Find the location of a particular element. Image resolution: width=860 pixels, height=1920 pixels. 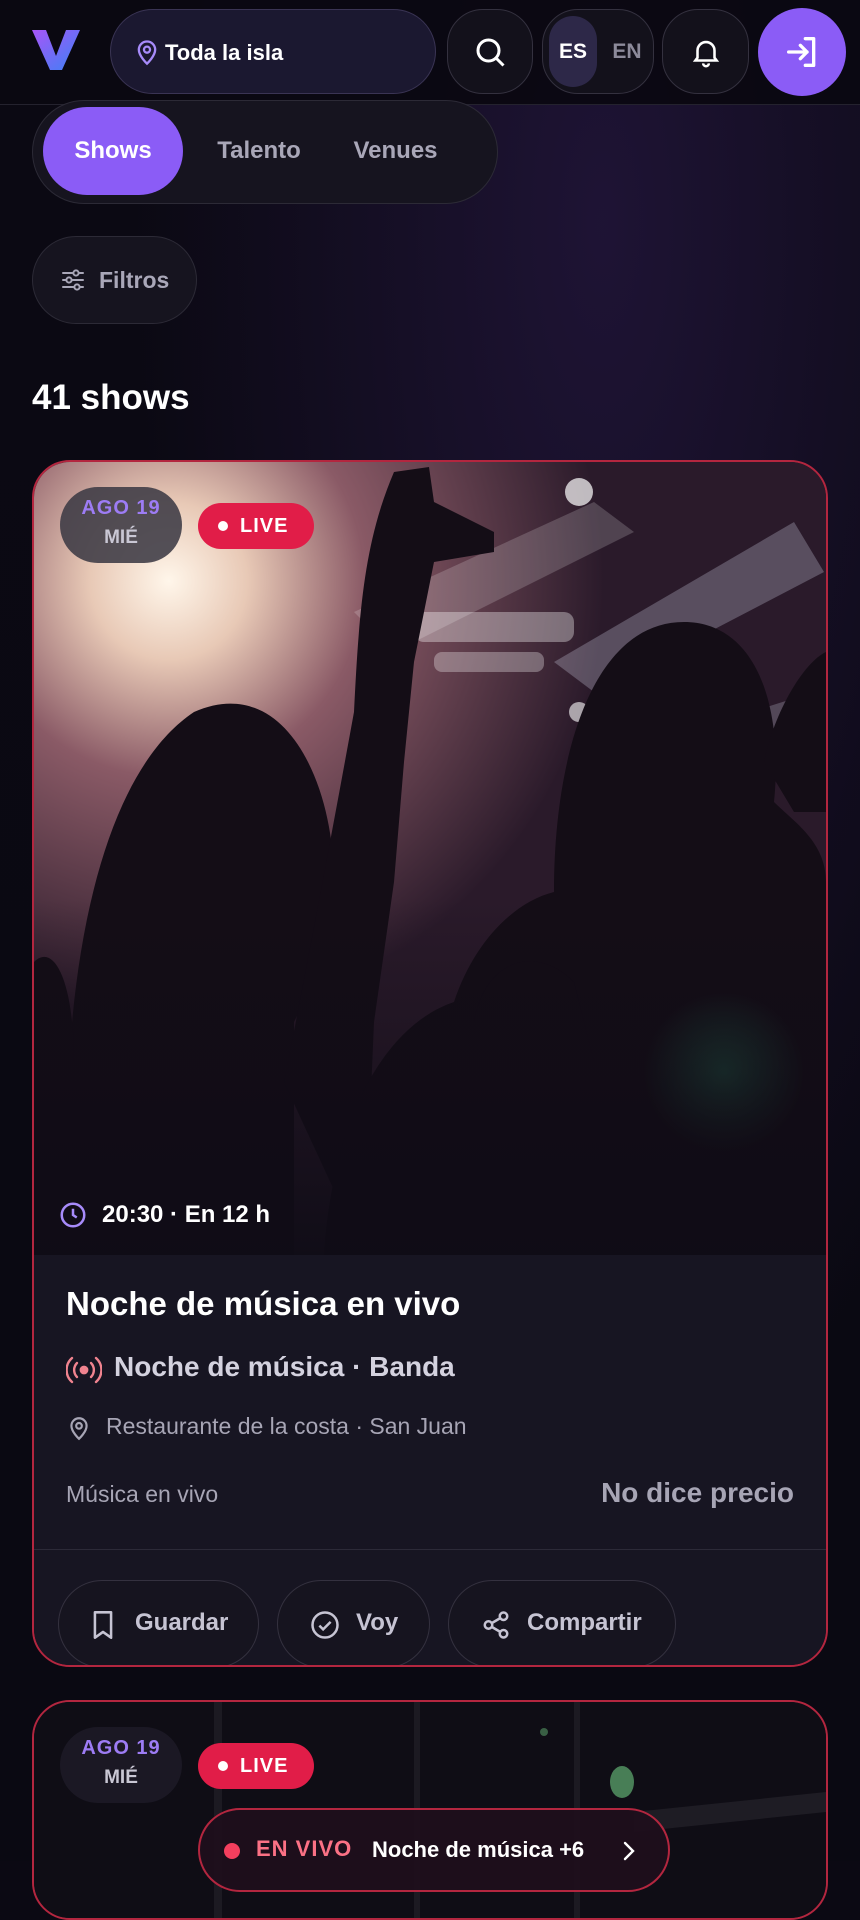

login-arrow-icon is located at coordinates (801, 52).